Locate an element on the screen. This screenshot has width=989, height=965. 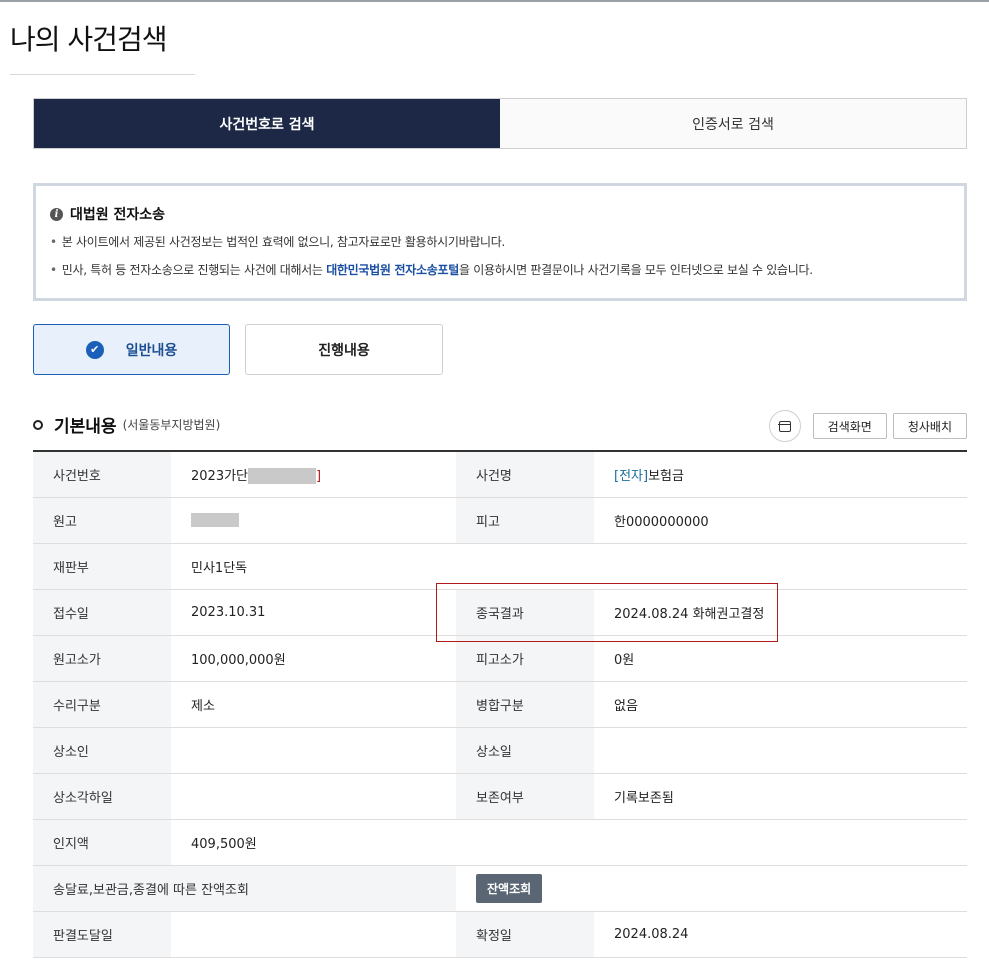
case-number-label: 사건번호 is located at coordinates (102, 474).